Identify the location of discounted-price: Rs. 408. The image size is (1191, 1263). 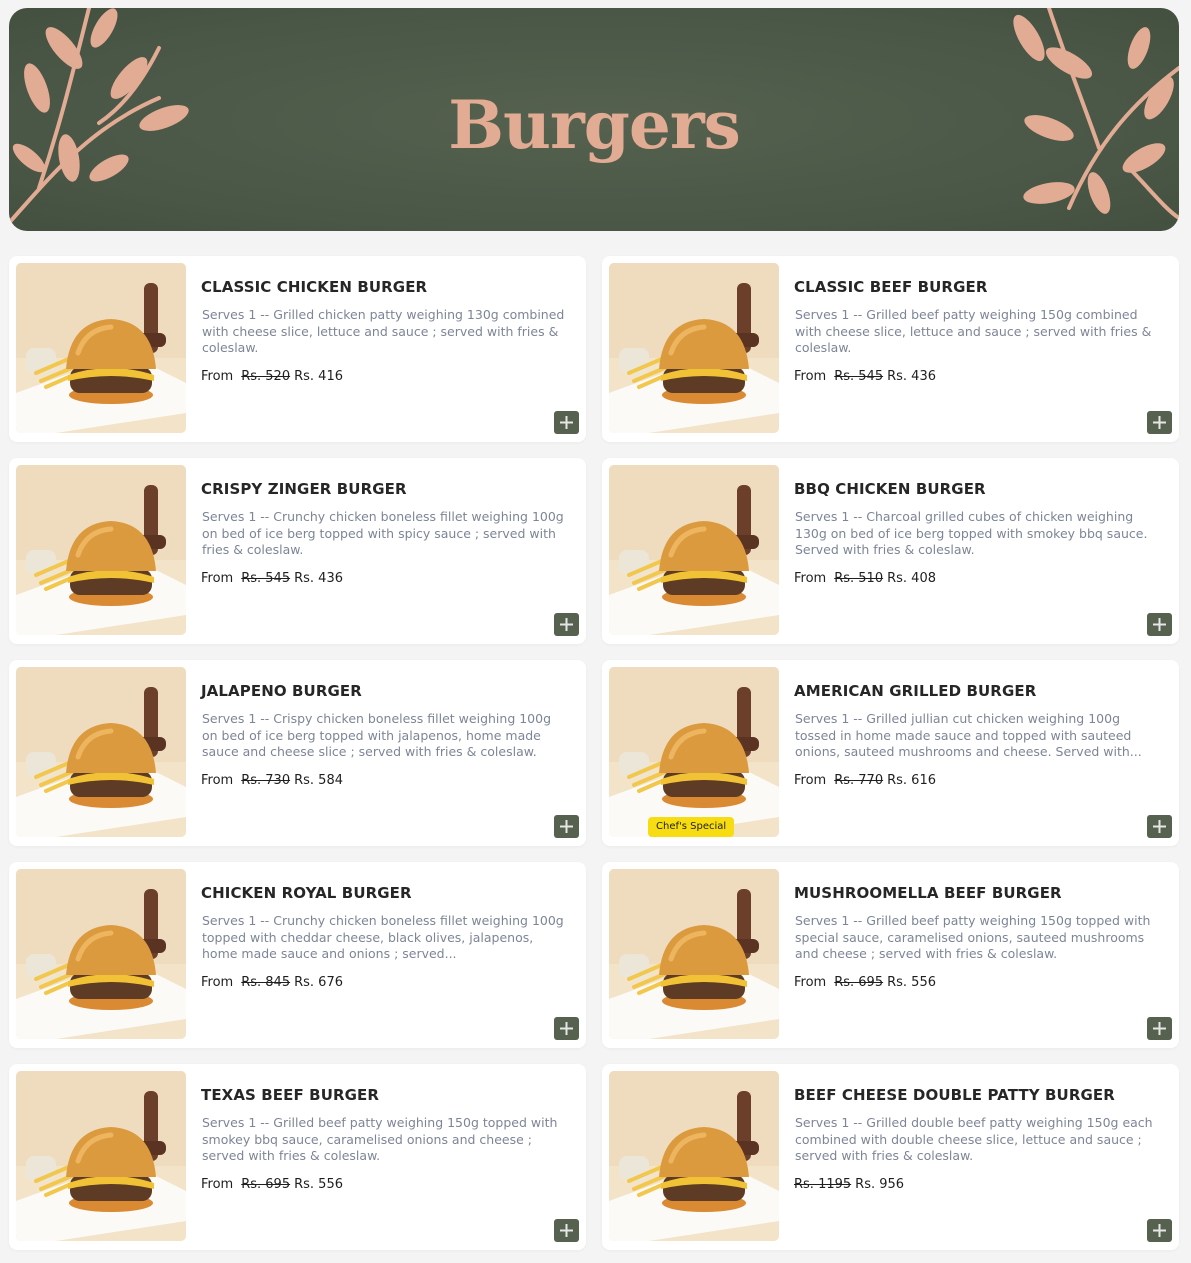
(911, 578).